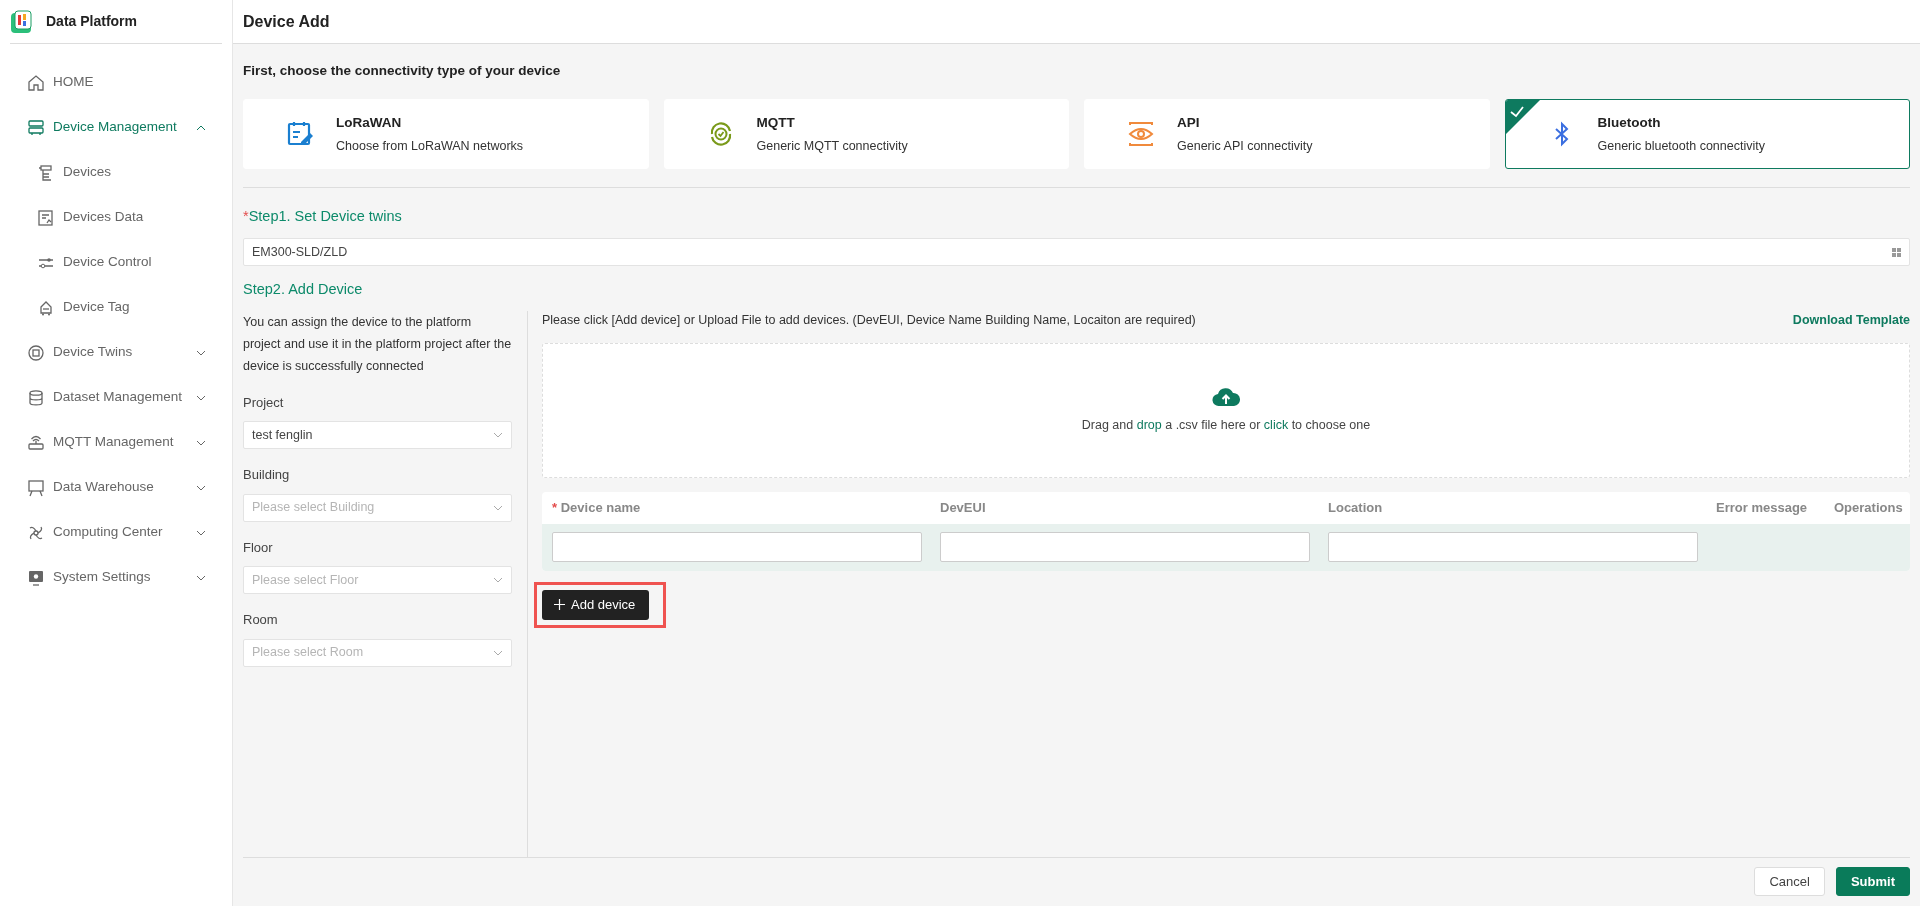 Image resolution: width=1920 pixels, height=906 pixels. Describe the element at coordinates (201, 127) in the screenshot. I see `chevron-up-icon` at that location.